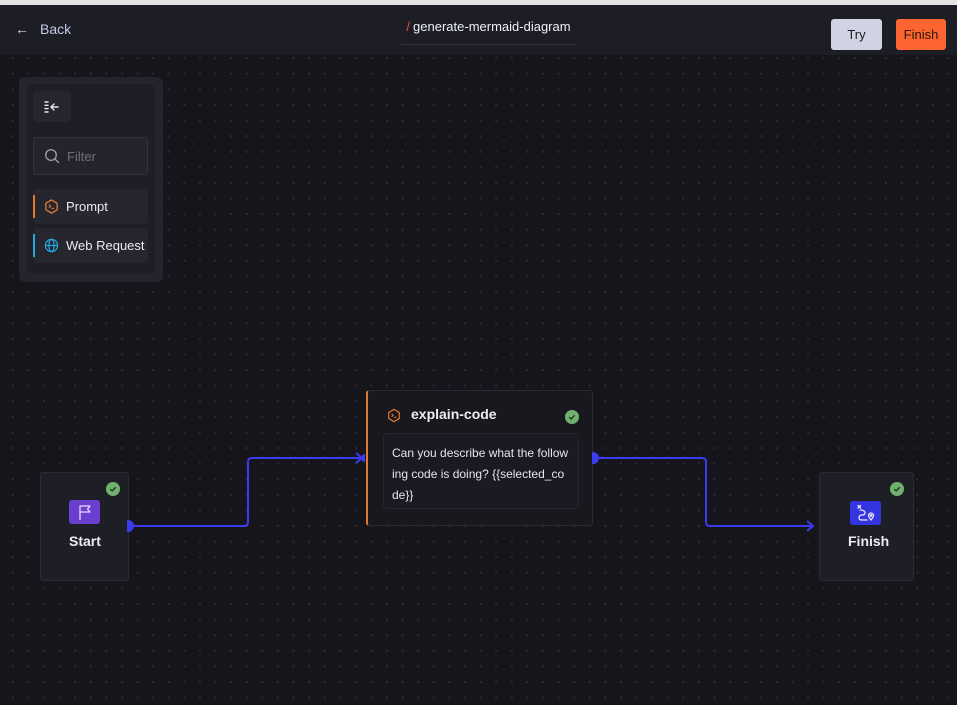 Image resolution: width=957 pixels, height=705 pixels. I want to click on collapse-palette-button, so click(52, 106).